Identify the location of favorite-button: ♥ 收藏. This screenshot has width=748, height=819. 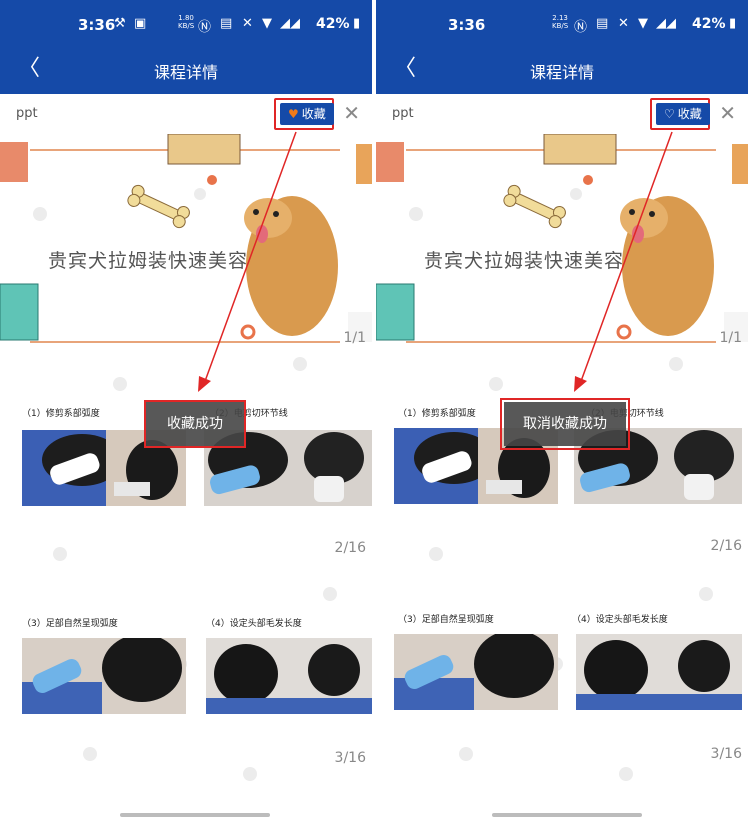
(307, 114).